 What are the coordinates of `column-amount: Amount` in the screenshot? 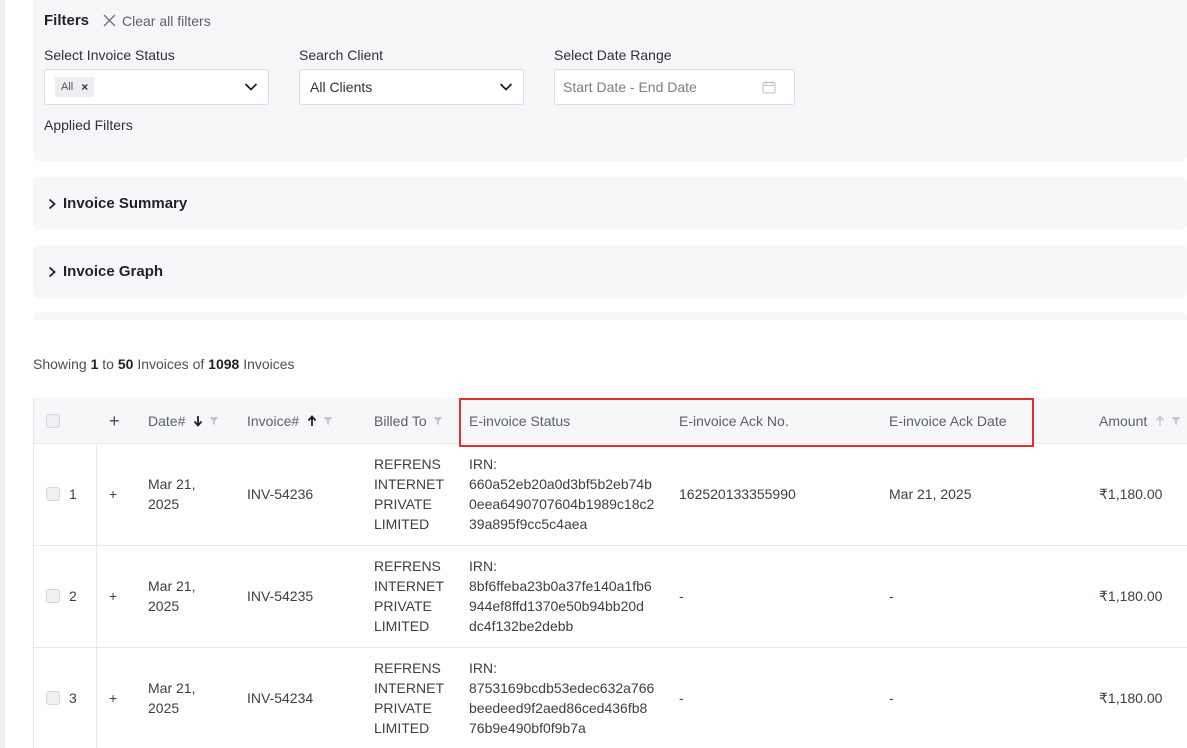 It's located at (1140, 421).